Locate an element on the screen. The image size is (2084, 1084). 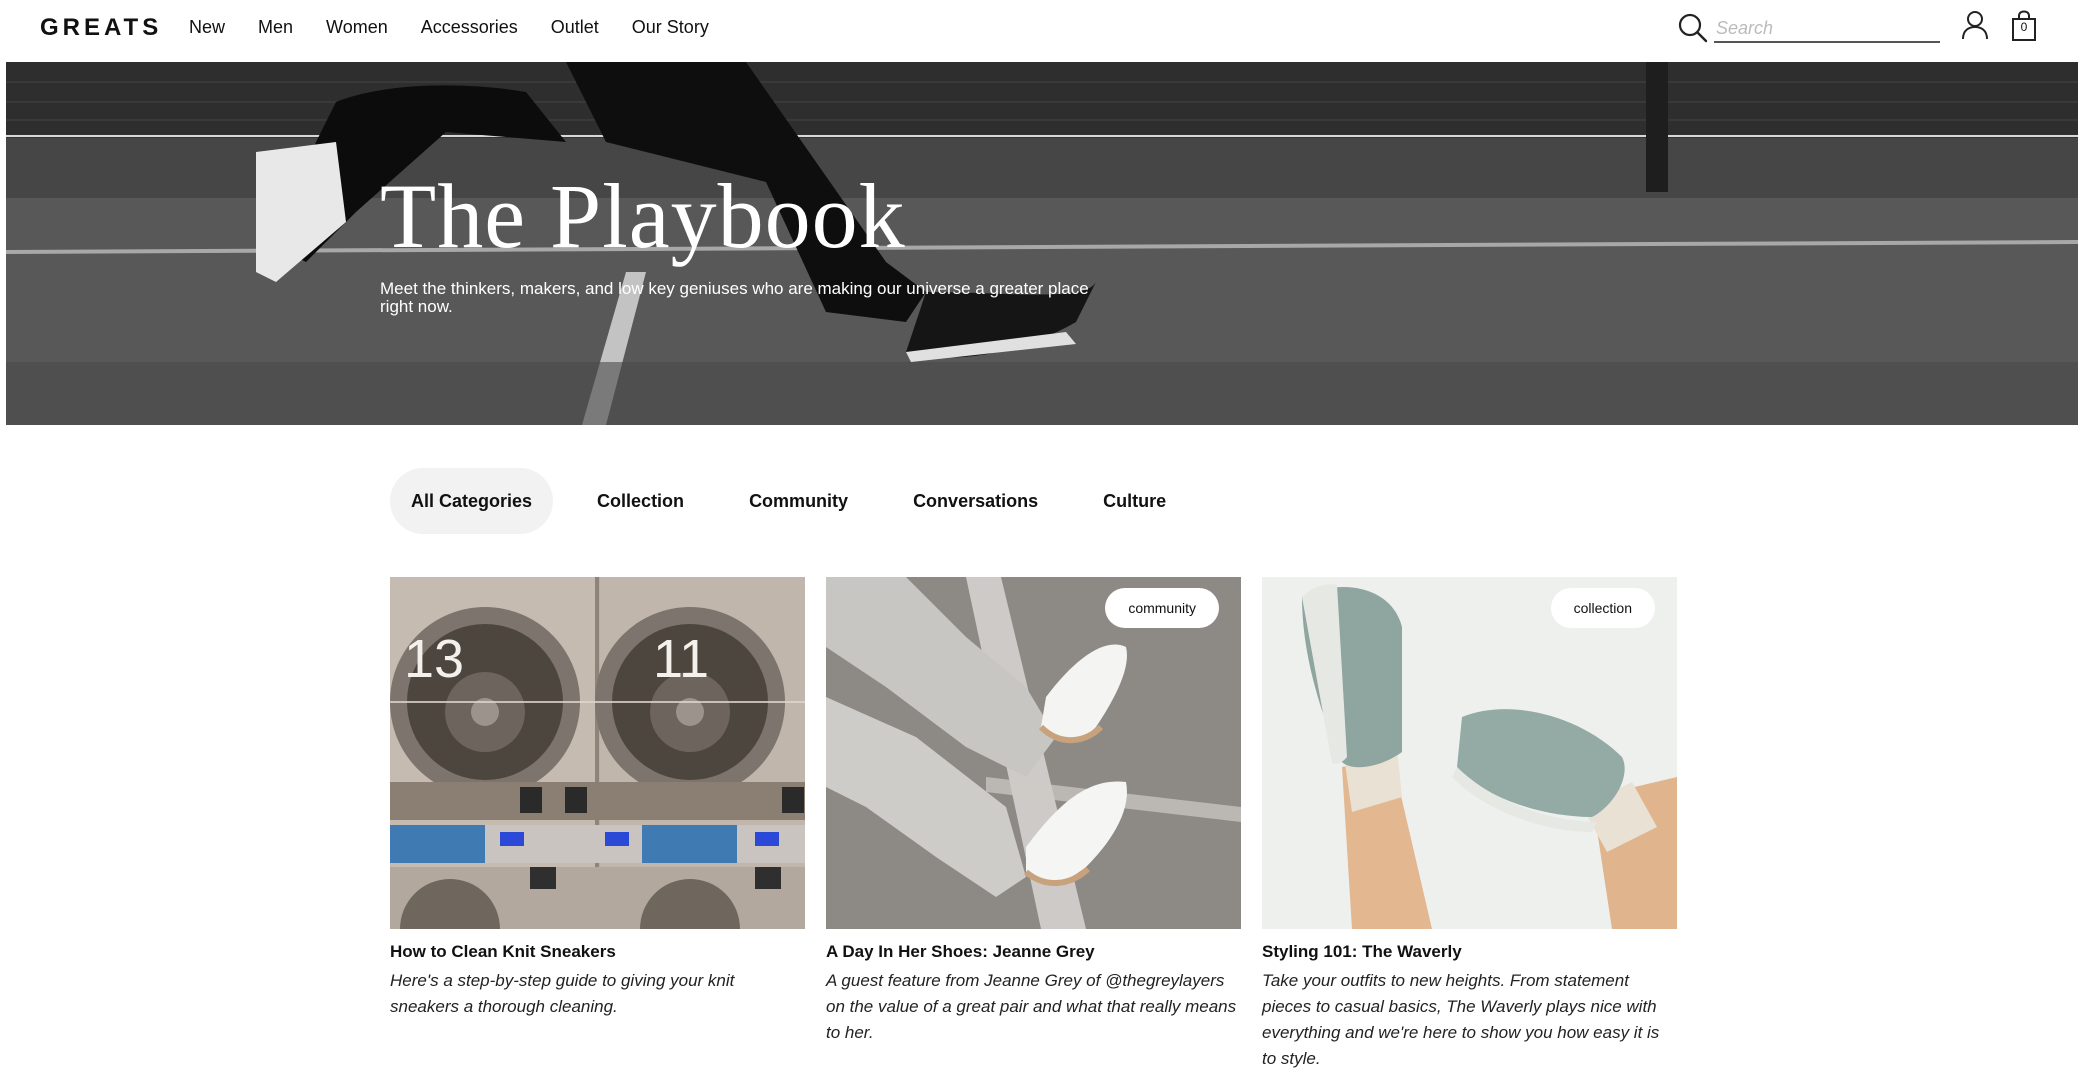
nav-item-women: Women is located at coordinates (357, 27).